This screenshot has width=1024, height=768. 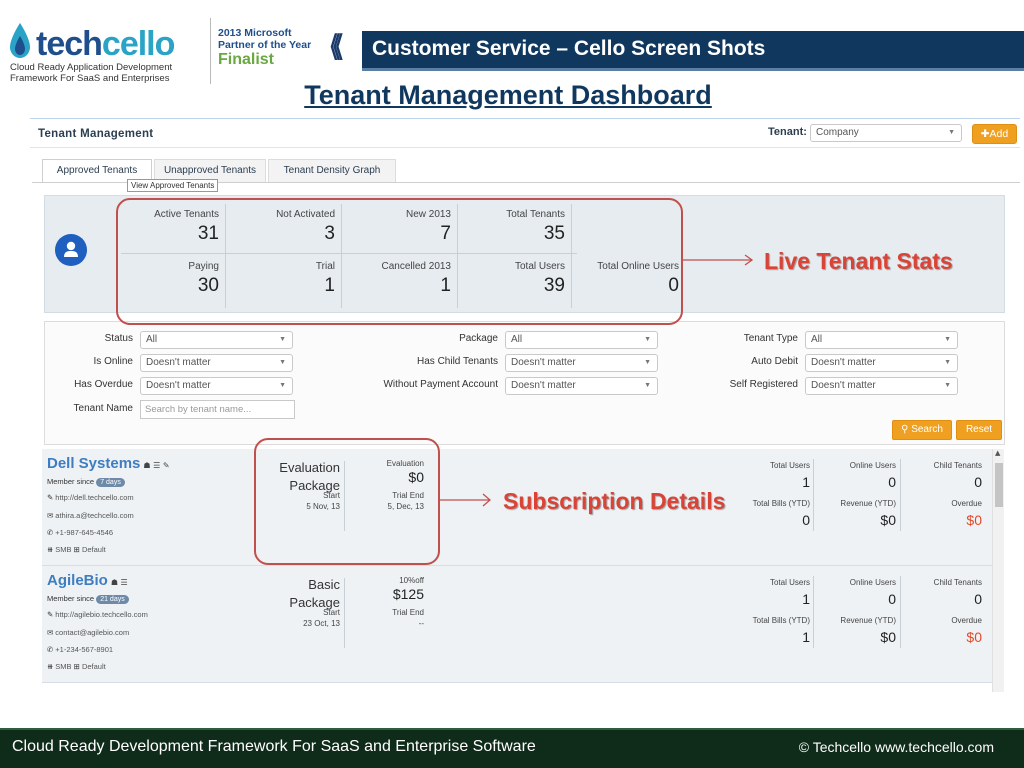 What do you see at coordinates (994, 134) in the screenshot?
I see `add-tenant-button: ✚Add` at bounding box center [994, 134].